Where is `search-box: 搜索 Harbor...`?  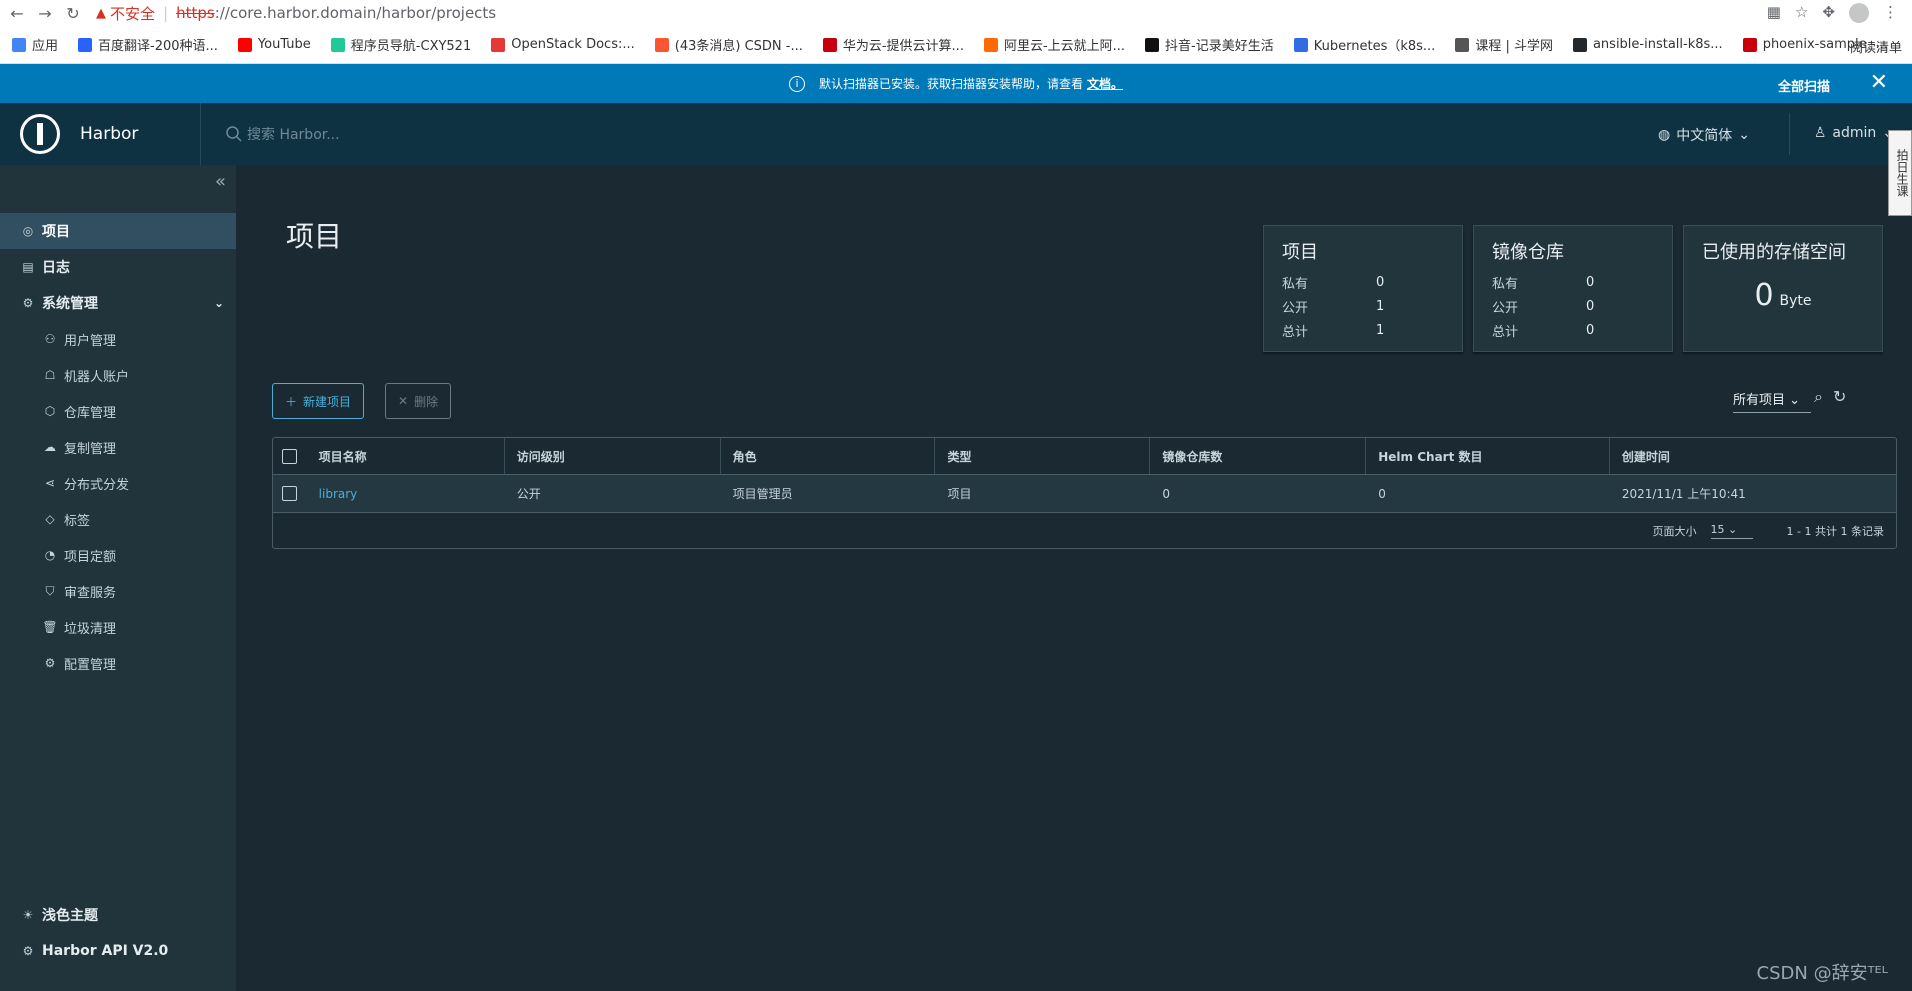 search-box: 搜索 Harbor... is located at coordinates (282, 134).